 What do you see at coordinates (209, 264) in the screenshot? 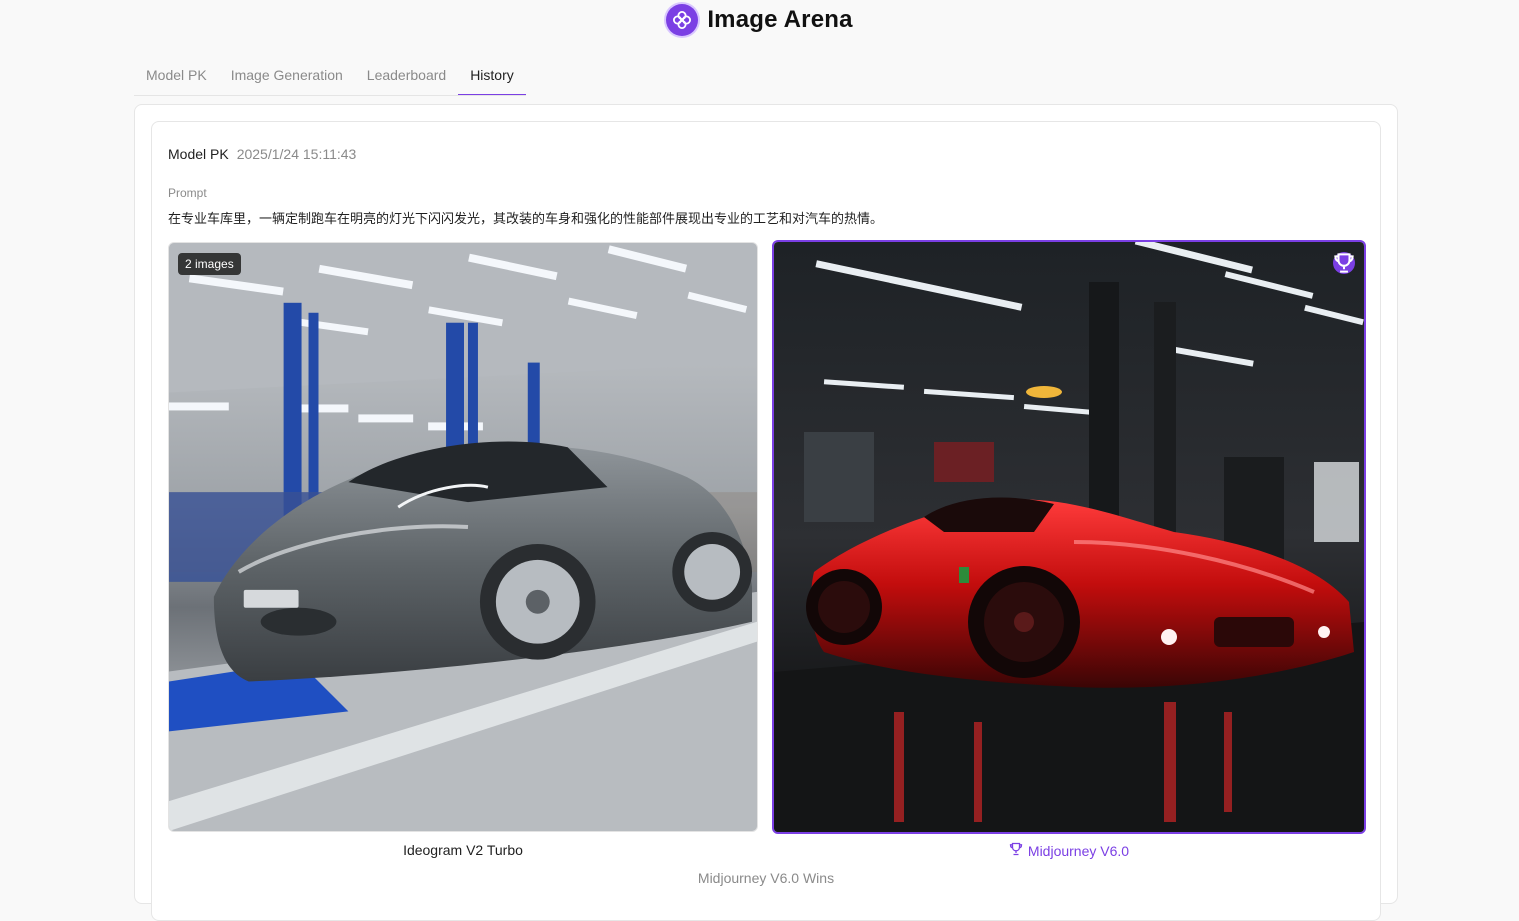
I see `image-count-badge: 2 images` at bounding box center [209, 264].